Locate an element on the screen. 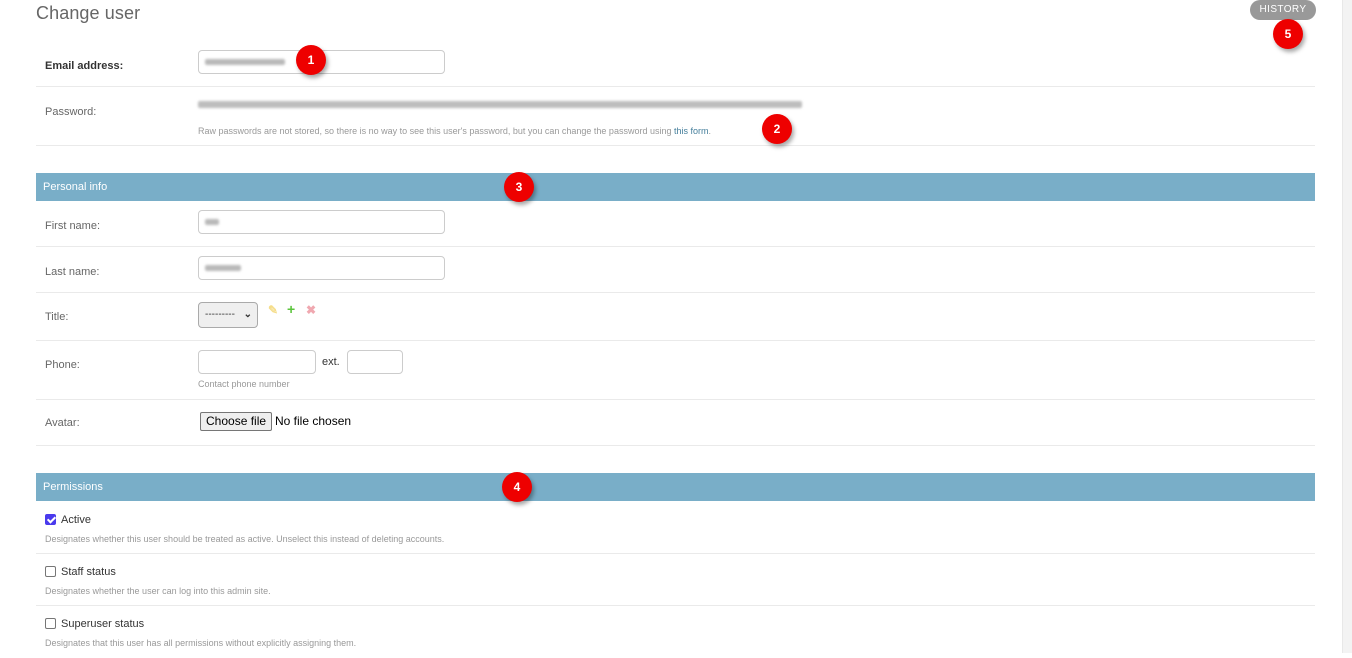  phone-input is located at coordinates (257, 362).